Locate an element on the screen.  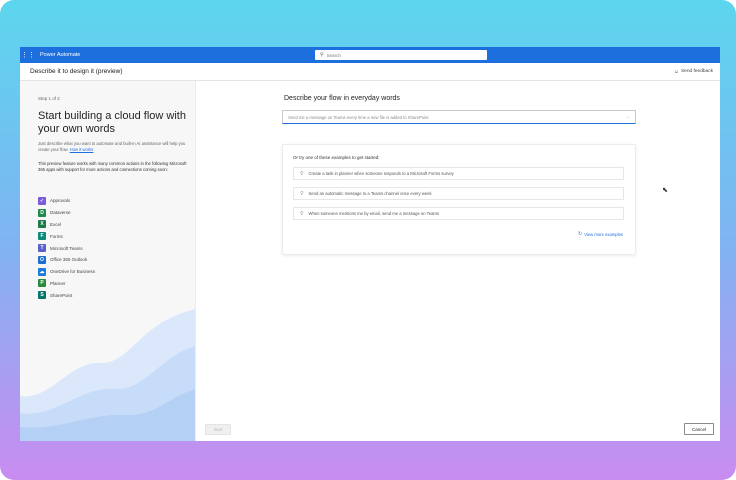
connector-label: Forms is located at coordinates (56, 236).